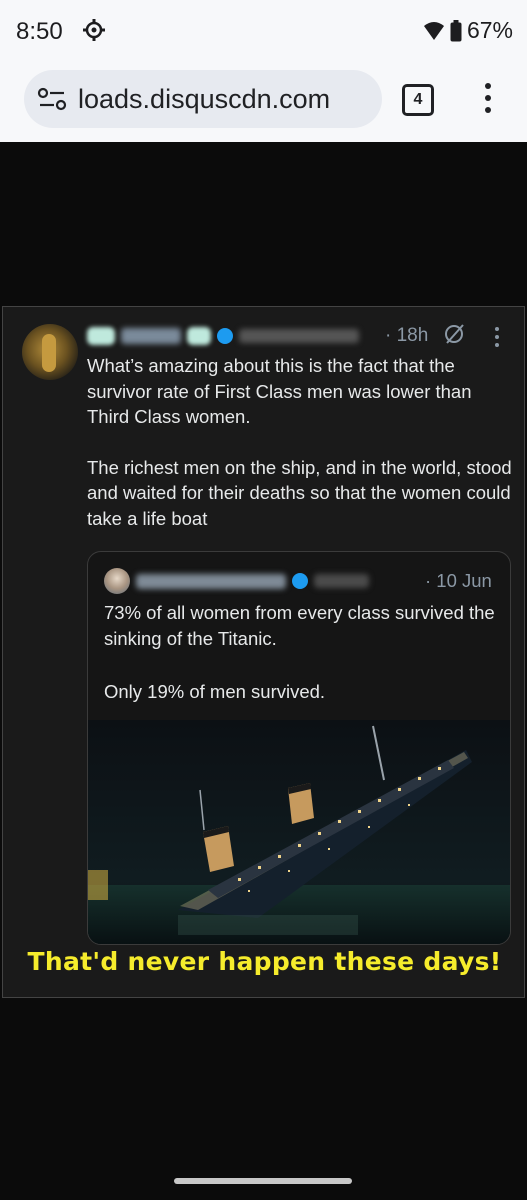 This screenshot has width=527, height=1200. I want to click on author-name-redacted, so click(232, 336).